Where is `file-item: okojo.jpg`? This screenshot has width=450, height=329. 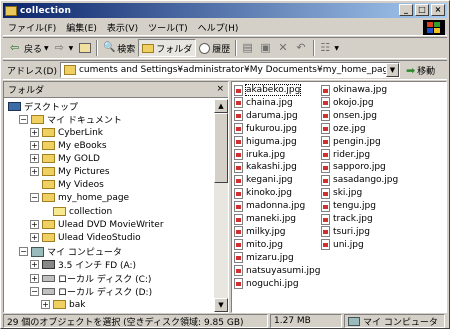
file-item: okojo.jpg is located at coordinates (347, 103).